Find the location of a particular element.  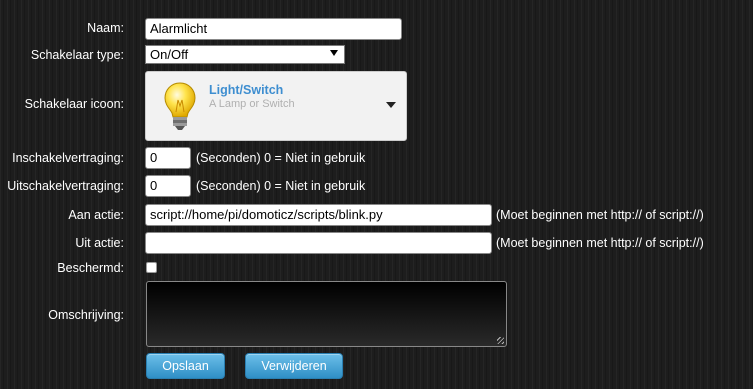

schakelaar-icoon-label: Schakelaar icoon: is located at coordinates (74, 104).